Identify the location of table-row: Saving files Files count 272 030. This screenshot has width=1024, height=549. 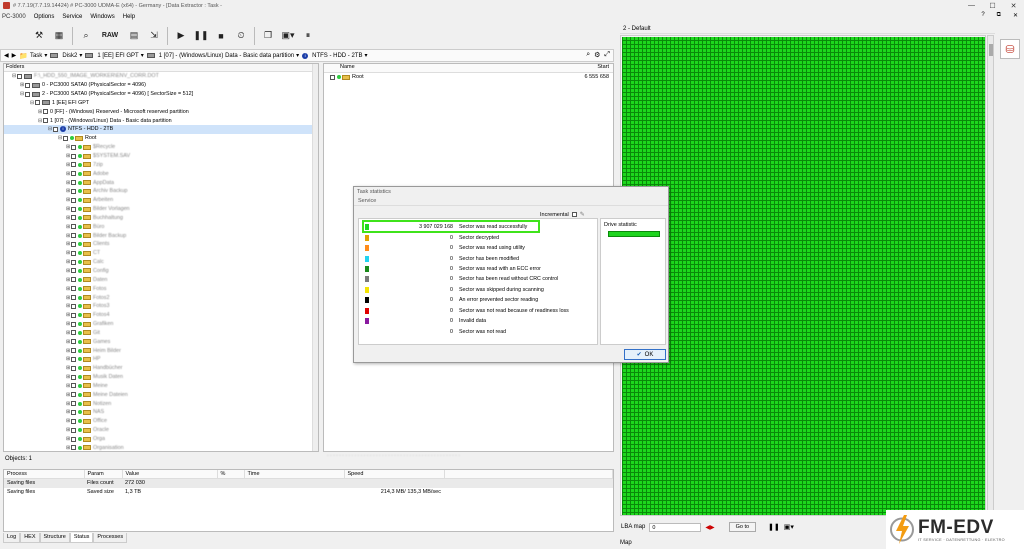
(308, 483).